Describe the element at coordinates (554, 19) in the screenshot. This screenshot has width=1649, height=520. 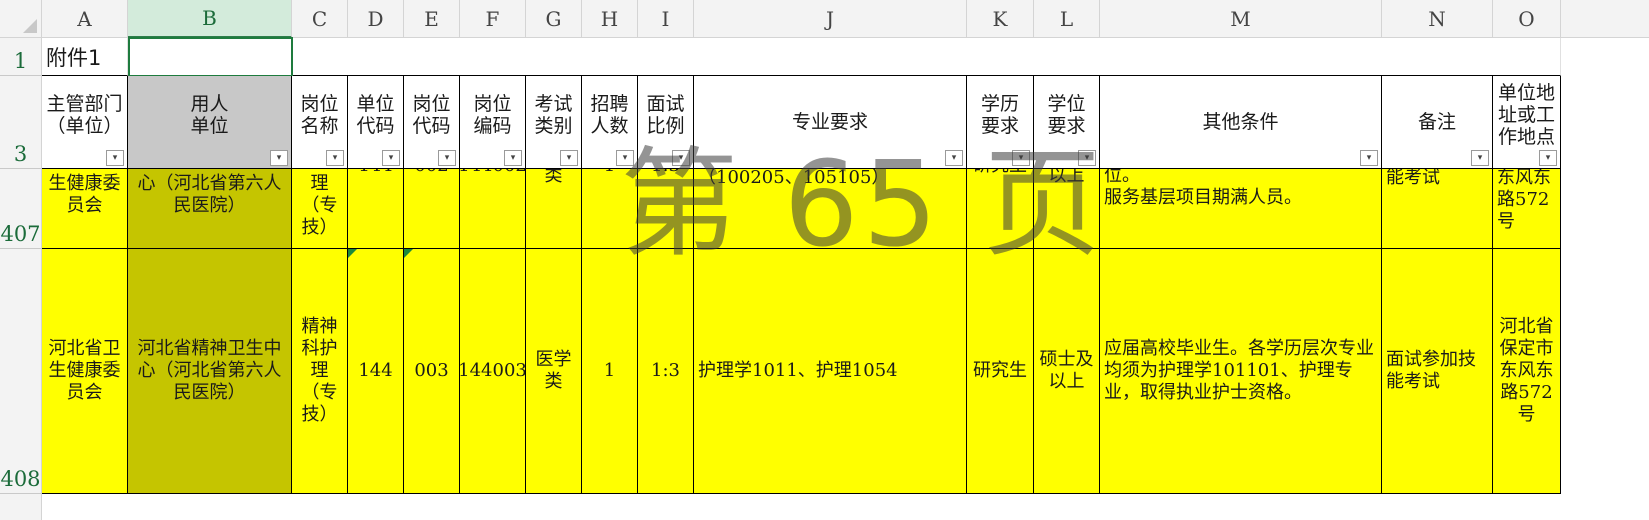
I see `column-header-g: G` at that location.